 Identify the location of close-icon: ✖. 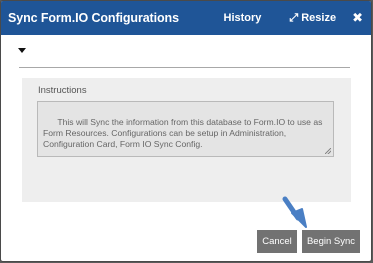
(357, 18).